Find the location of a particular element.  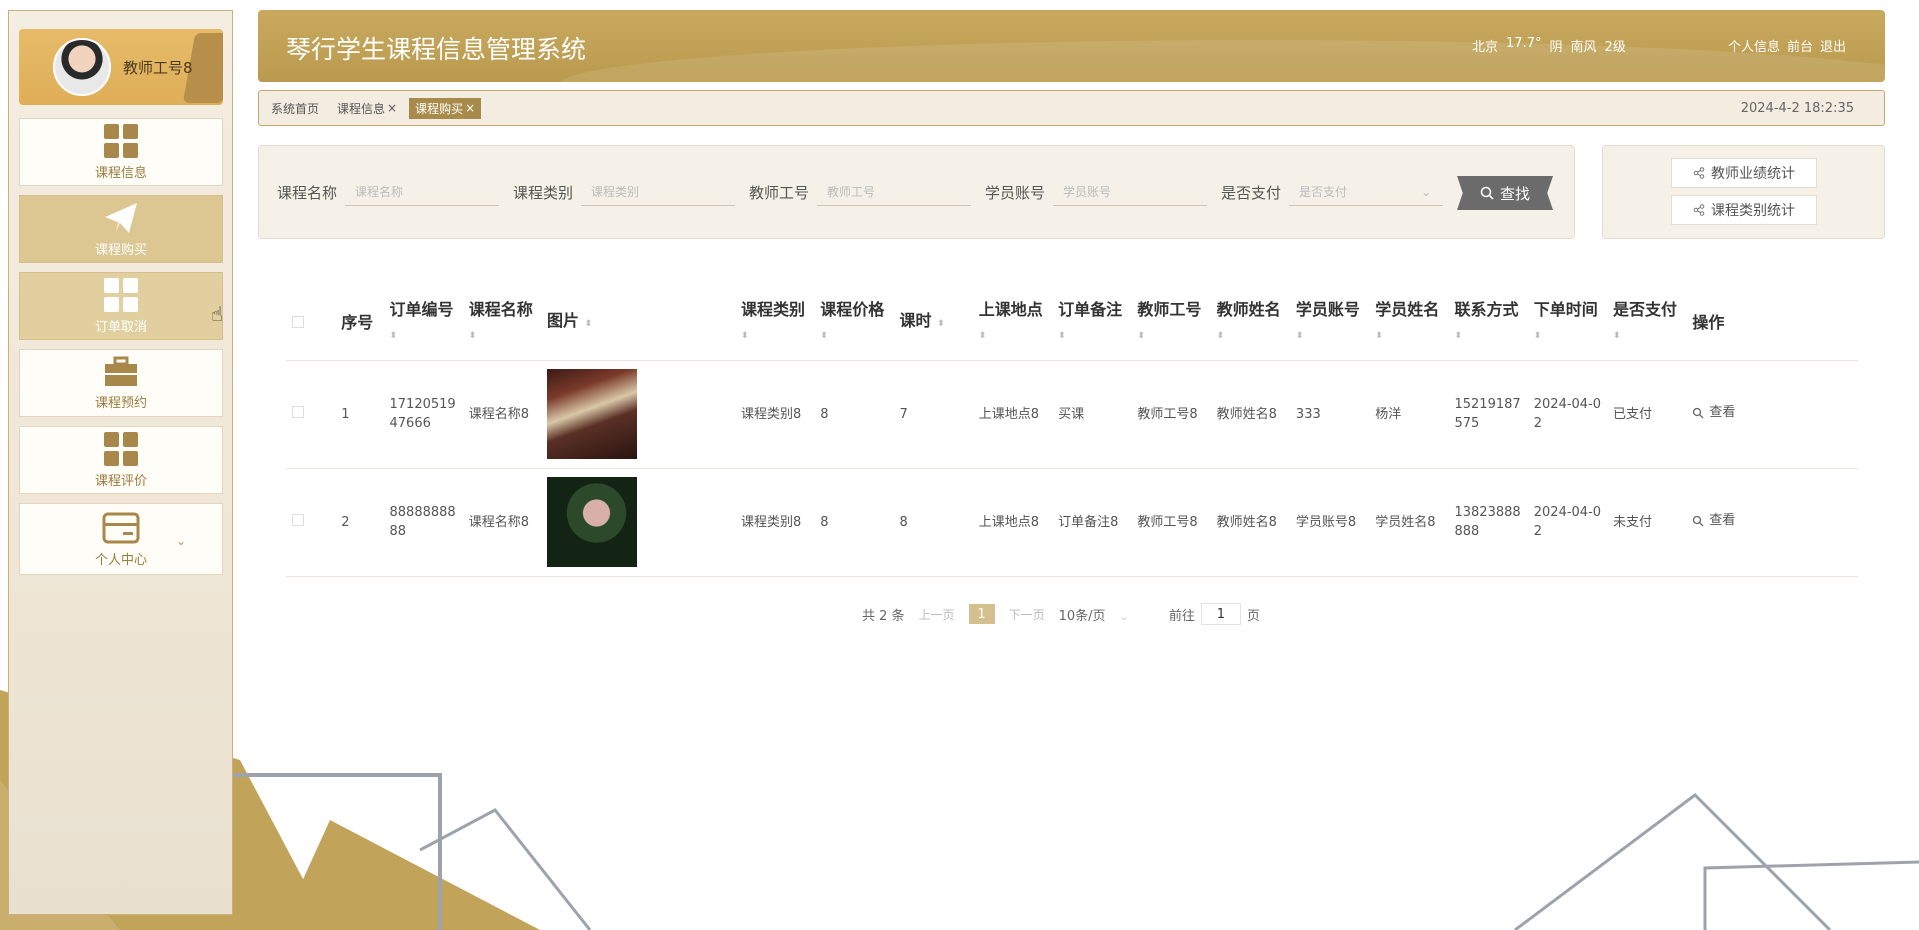

sidebar-item-course-info: 课程信息 is located at coordinates (121, 152).